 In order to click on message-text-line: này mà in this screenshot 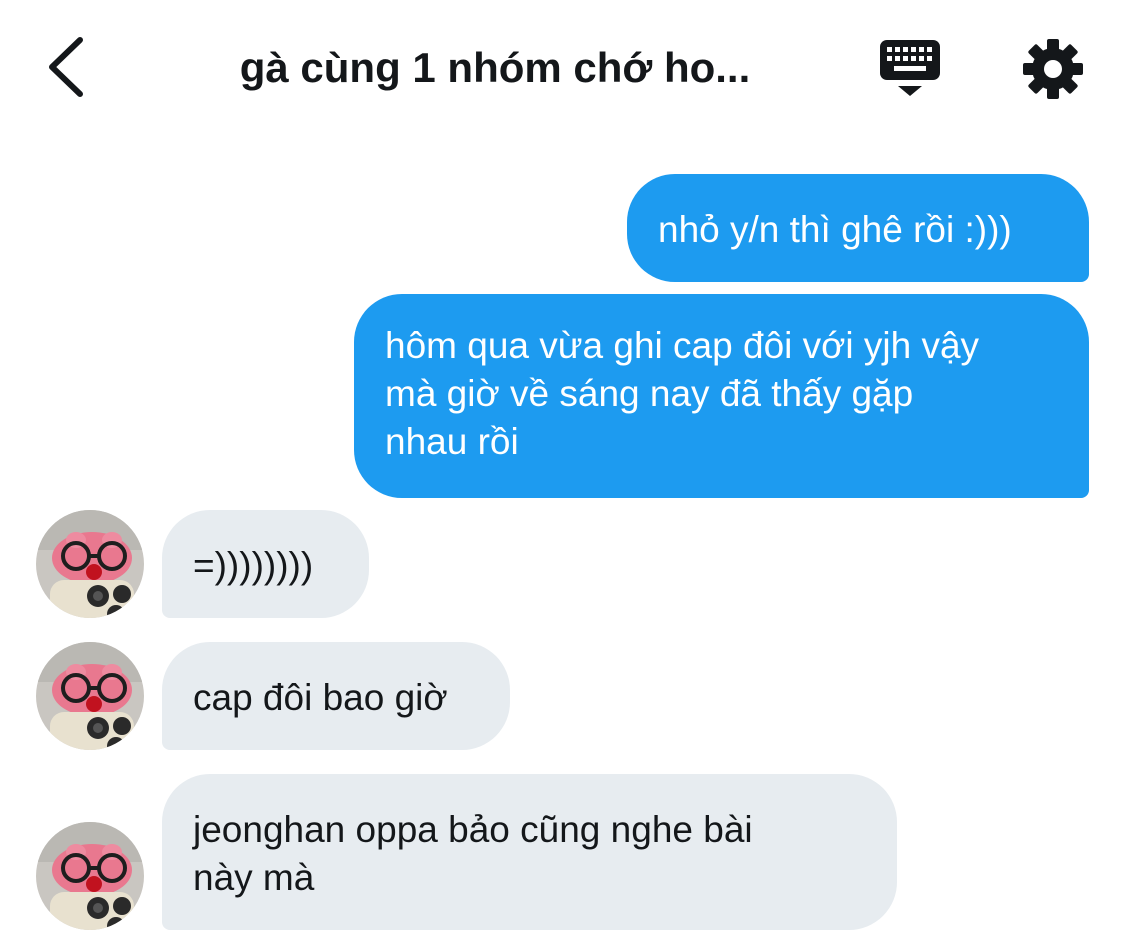, I will do `click(254, 877)`.